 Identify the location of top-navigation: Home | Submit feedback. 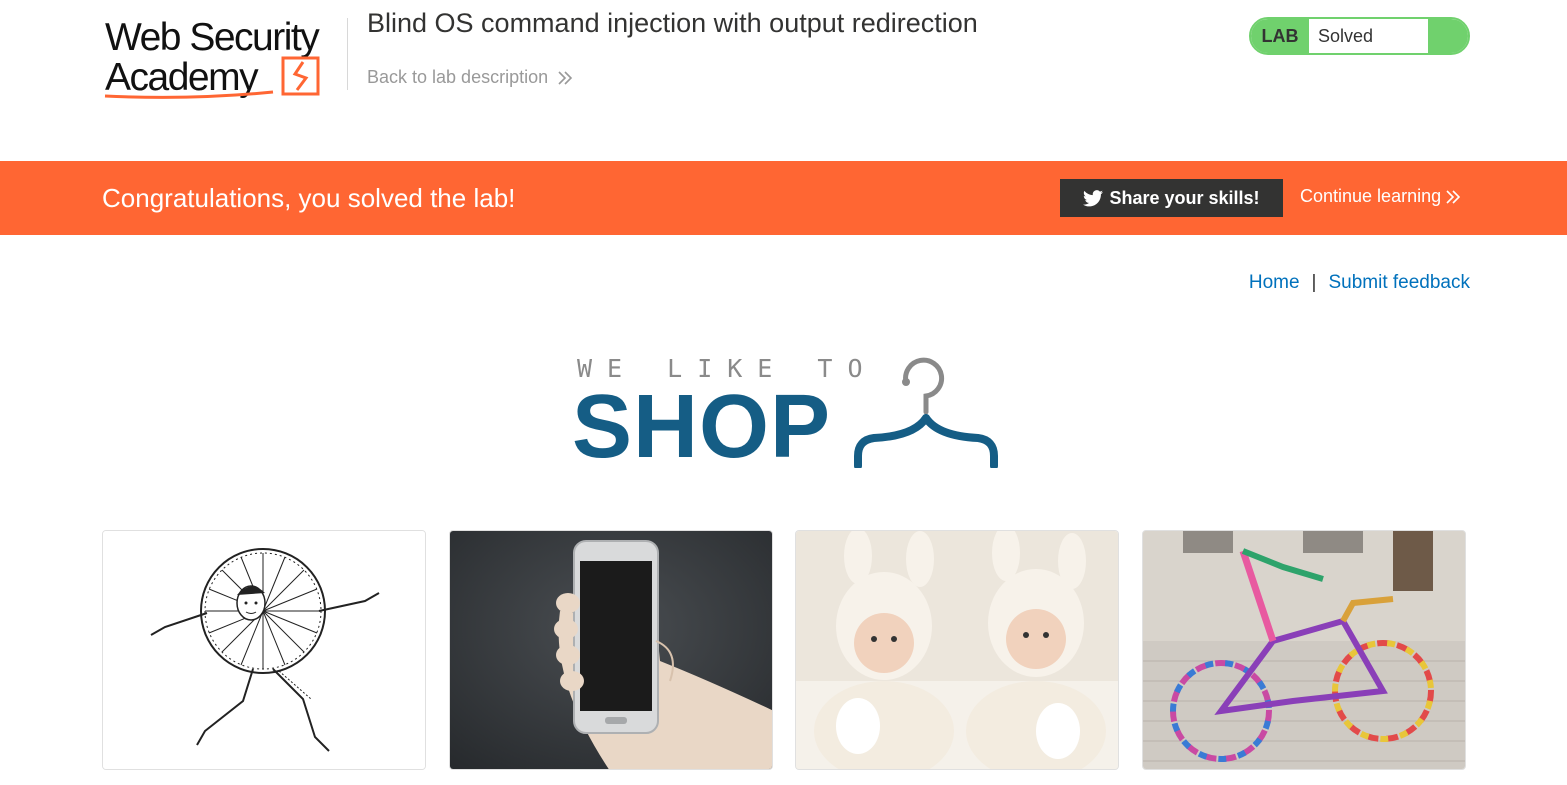
(1359, 283).